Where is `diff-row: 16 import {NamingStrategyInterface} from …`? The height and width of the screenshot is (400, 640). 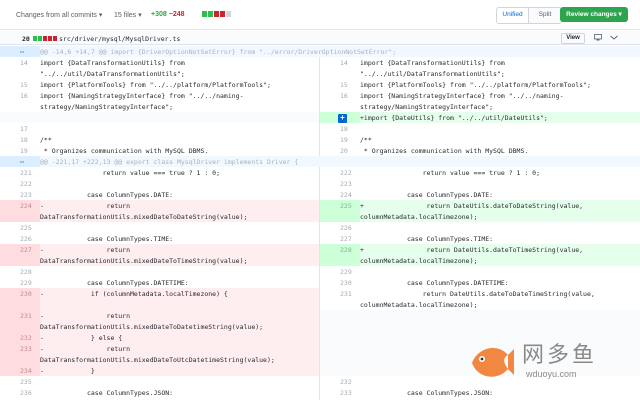
diff-row: 16 import {NamingStrategyInterface} from … is located at coordinates (320, 95).